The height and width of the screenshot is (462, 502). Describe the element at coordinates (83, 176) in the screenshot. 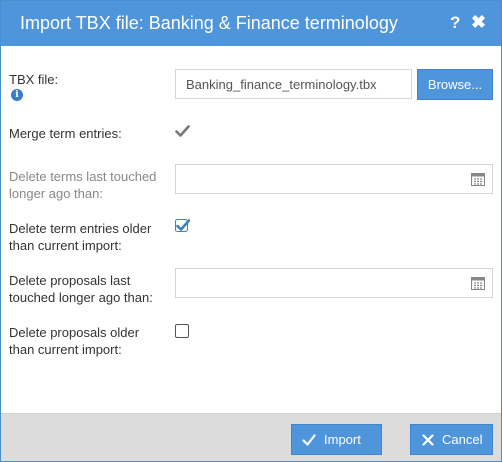

I see `delete-terms-label-line1: Delete terms last touched` at that location.